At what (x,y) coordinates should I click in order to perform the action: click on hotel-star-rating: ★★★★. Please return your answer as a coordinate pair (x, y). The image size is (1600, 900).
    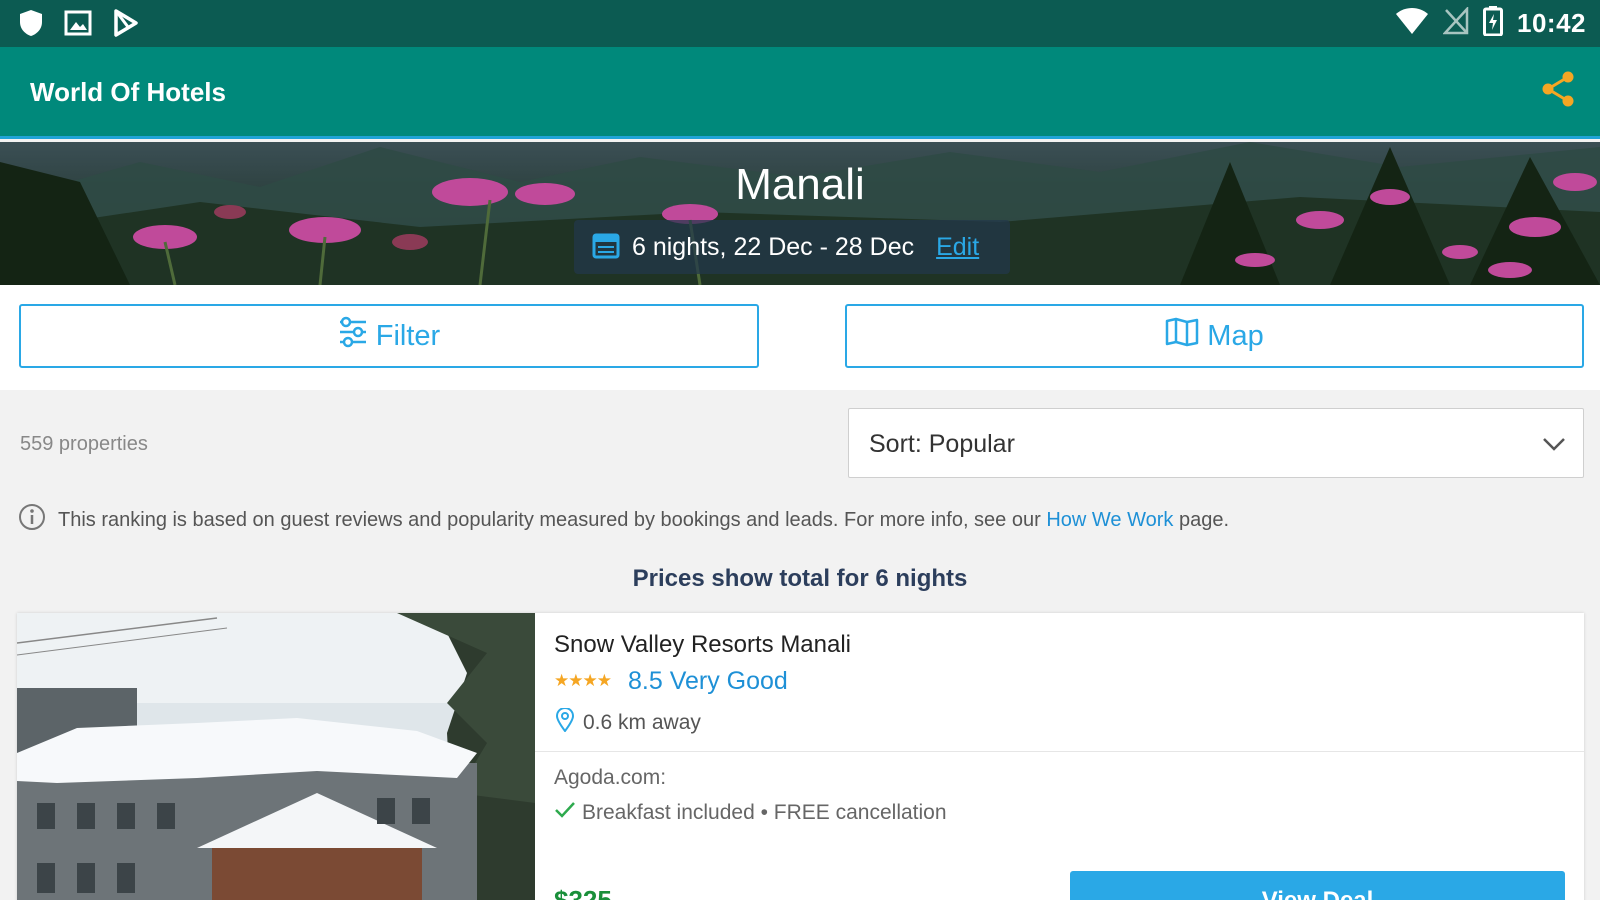
    Looking at the image, I should click on (583, 680).